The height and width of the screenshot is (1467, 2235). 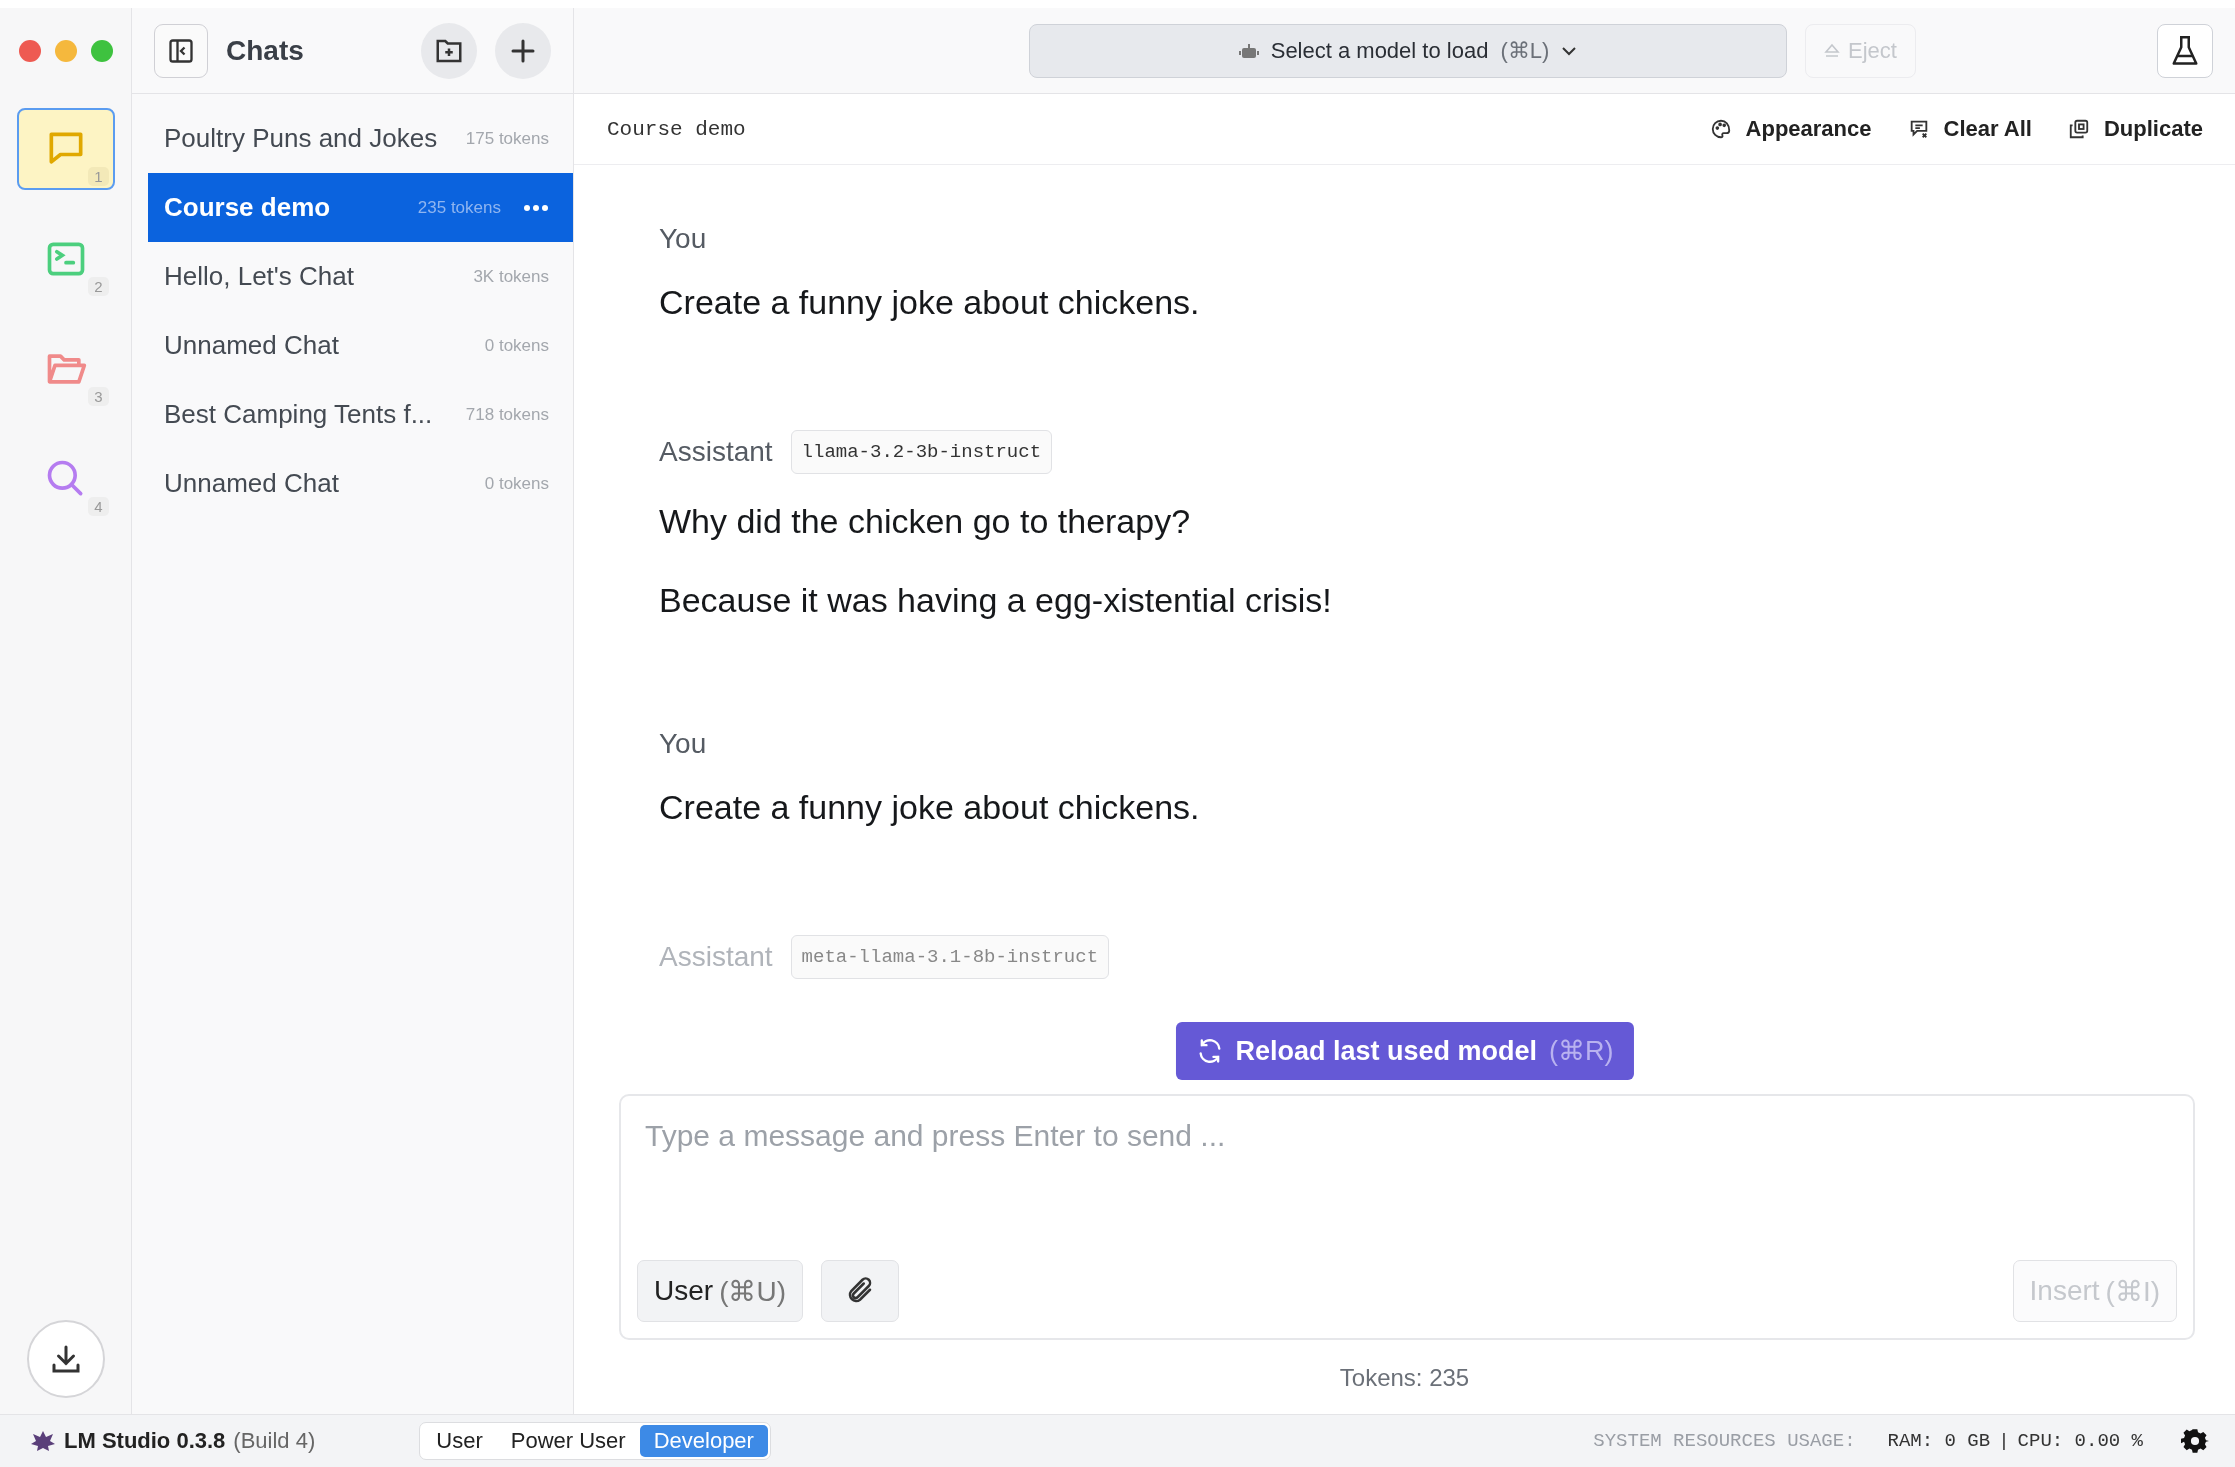 What do you see at coordinates (259, 276) in the screenshot?
I see `chat-title: Hello, Let's Chat` at bounding box center [259, 276].